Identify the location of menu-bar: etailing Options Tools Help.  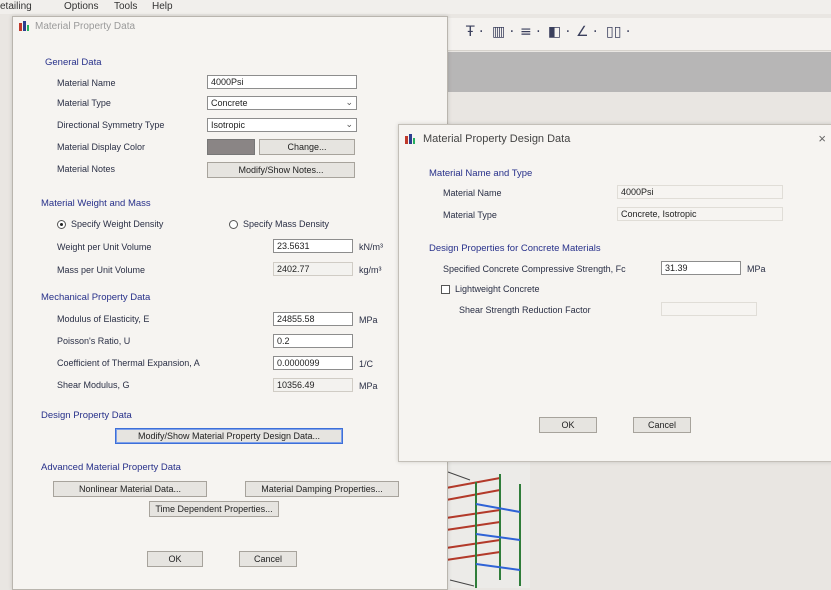
(415, 7).